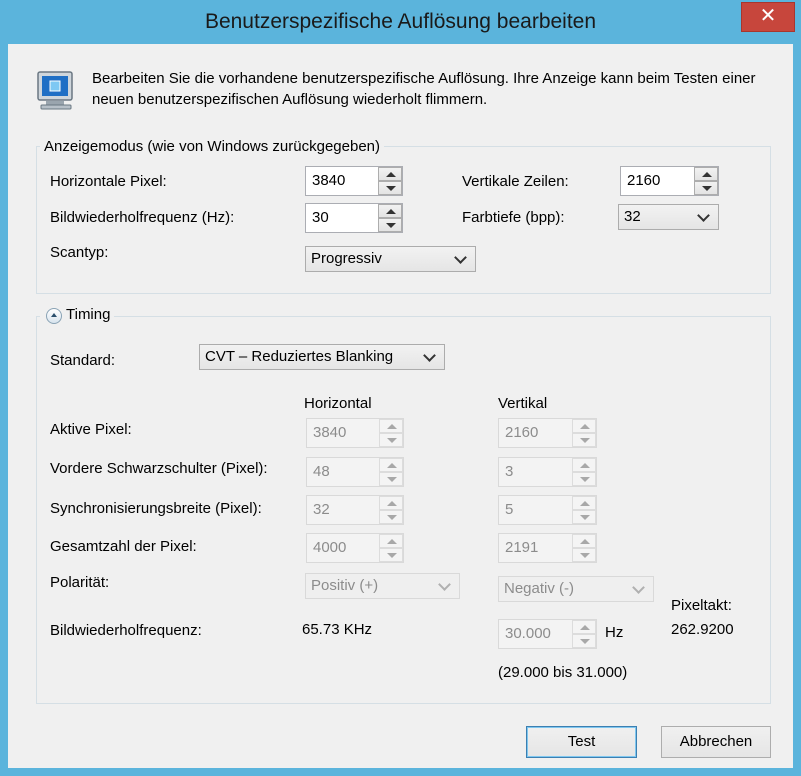  I want to click on window-title: Benutzerspezifische Auflösung bearbeiten, so click(400, 21).